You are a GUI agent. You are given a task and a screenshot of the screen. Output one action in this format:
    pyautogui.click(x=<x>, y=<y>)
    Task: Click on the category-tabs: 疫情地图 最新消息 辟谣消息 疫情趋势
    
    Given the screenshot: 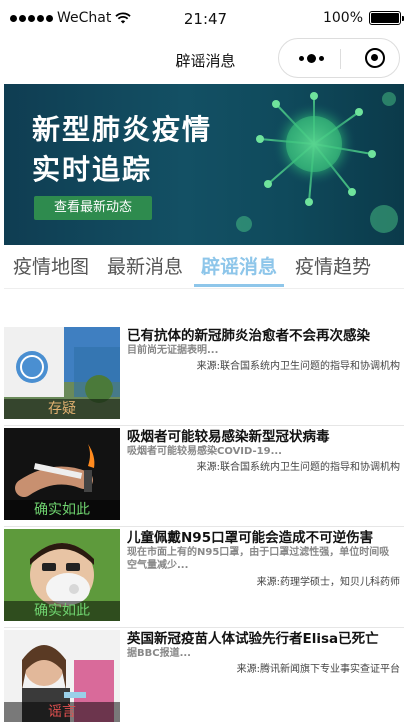 What is the action you would take?
    pyautogui.click(x=204, y=267)
    